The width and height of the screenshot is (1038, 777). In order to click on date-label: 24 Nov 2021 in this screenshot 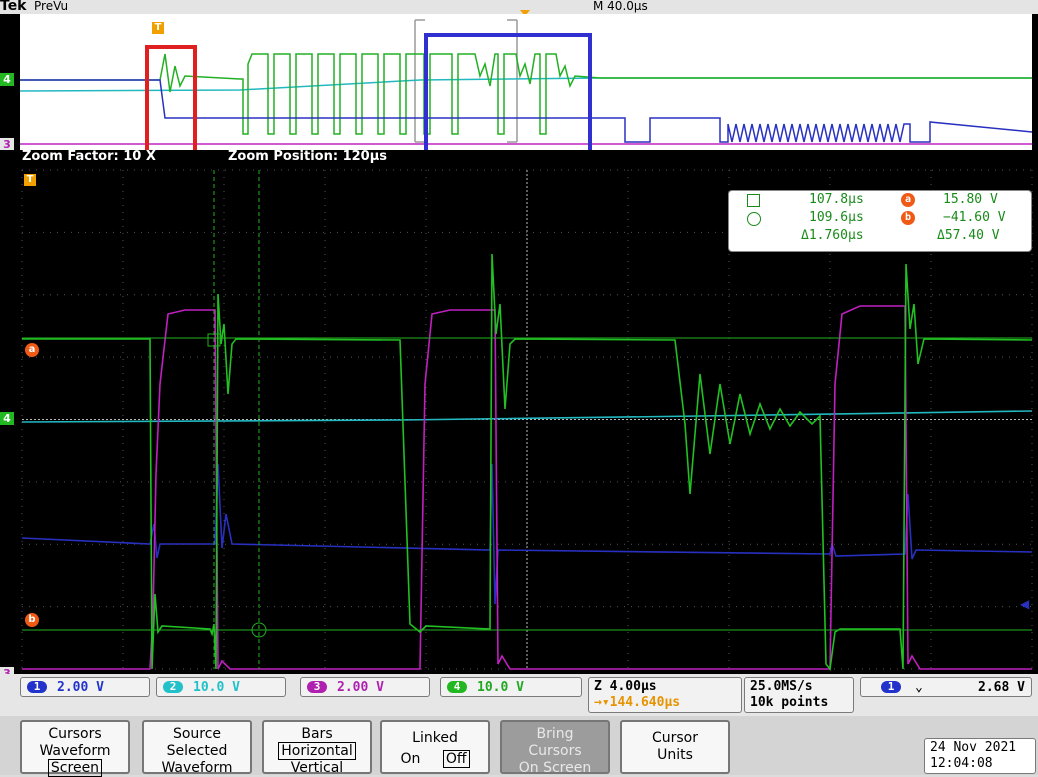, I will do `click(973, 747)`.